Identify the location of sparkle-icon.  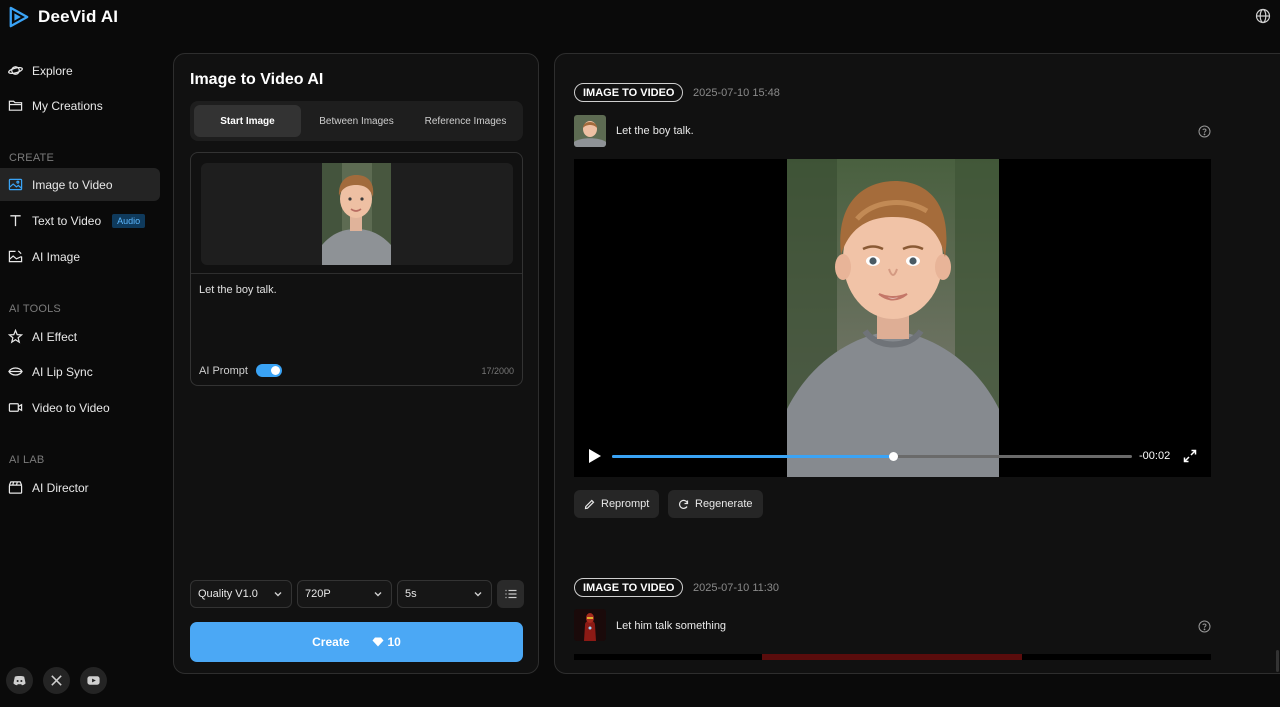
(15, 336).